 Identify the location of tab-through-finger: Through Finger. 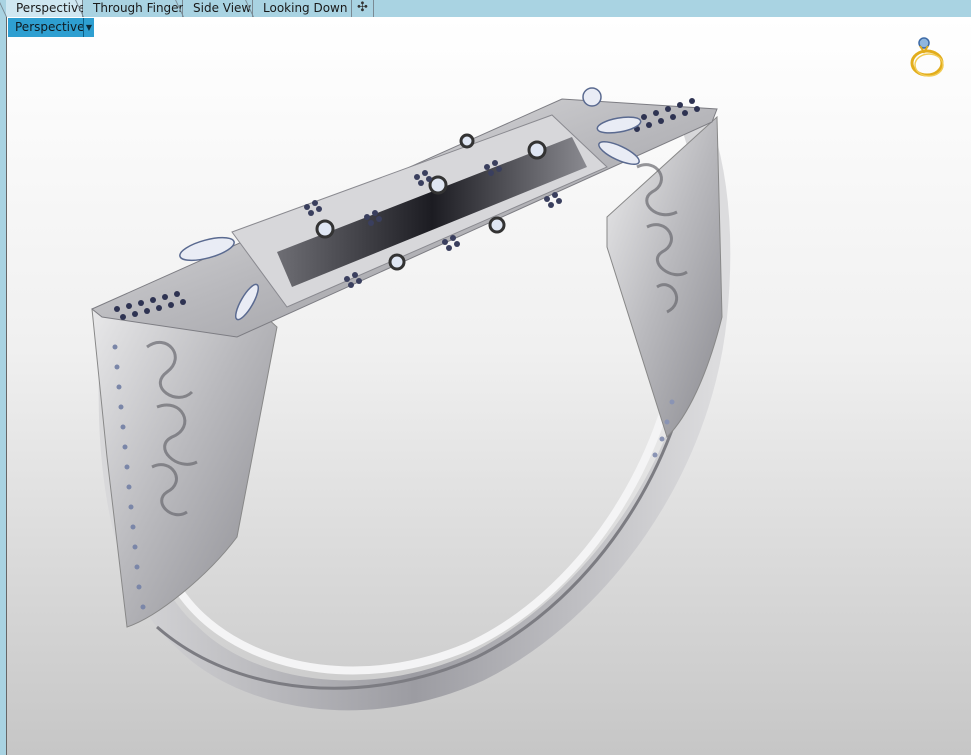
(133, 8).